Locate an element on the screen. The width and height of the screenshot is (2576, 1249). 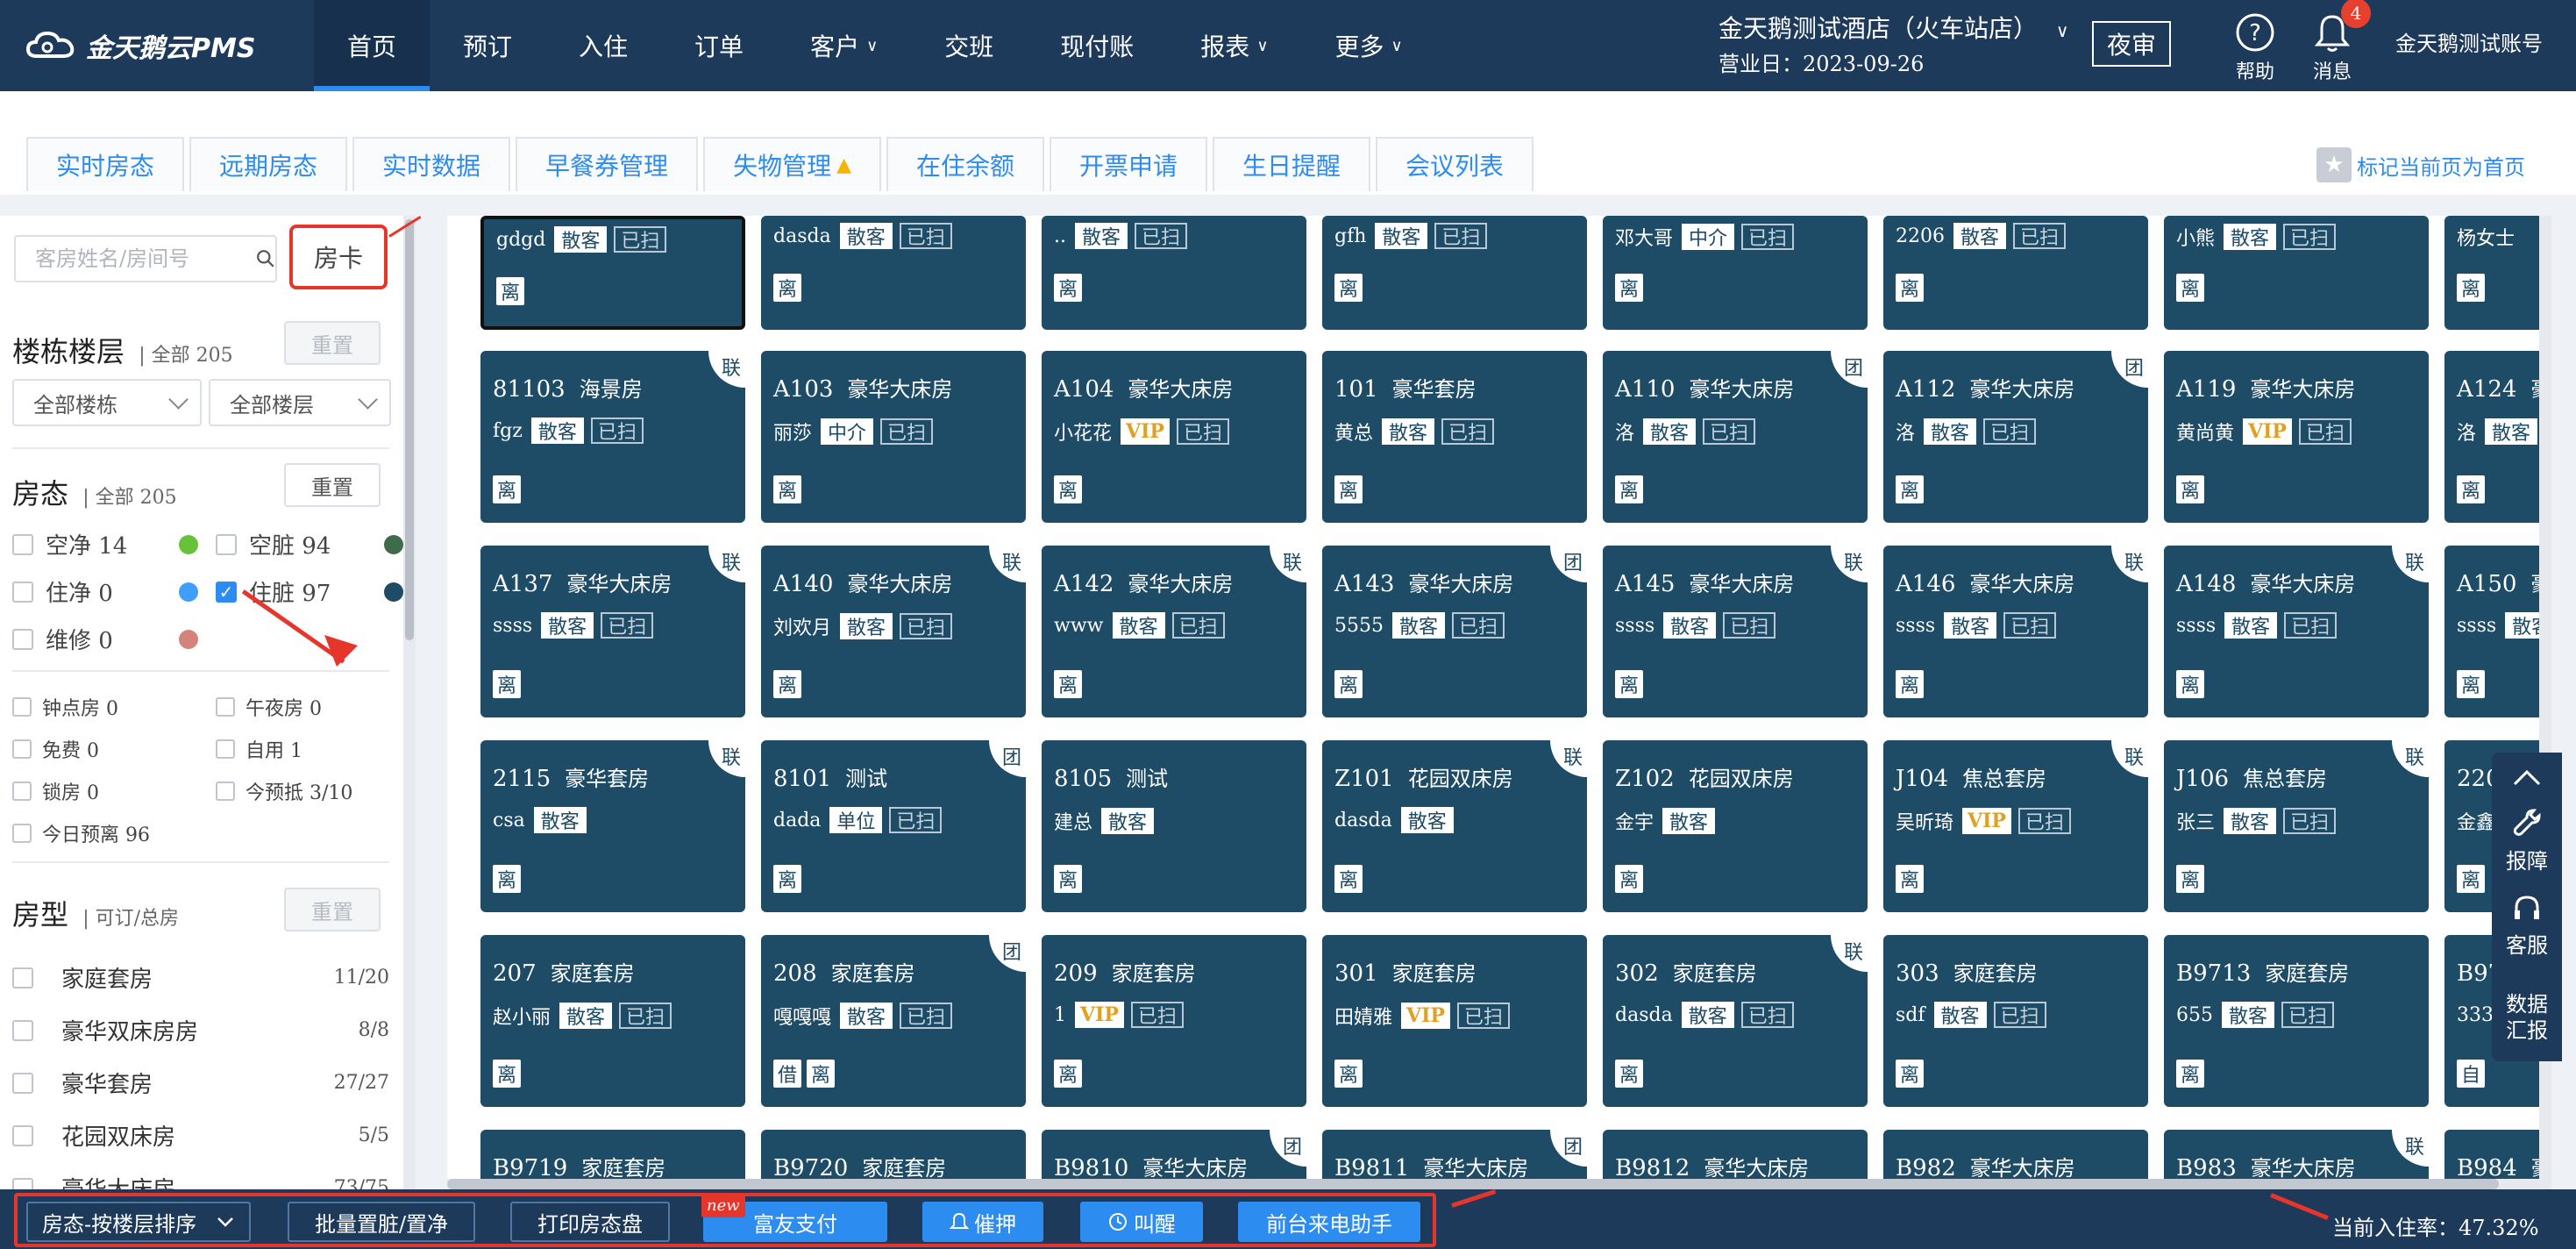
room-card: J104 焦总套房 吴昕琦 VIP 已扫离 联 is located at coordinates (2015, 826).